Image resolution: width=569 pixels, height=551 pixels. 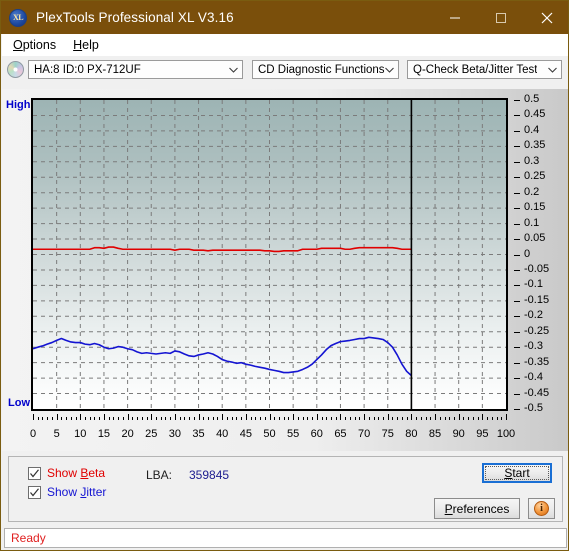 What do you see at coordinates (127, 434) in the screenshot?
I see `x-tick-label: 20` at bounding box center [127, 434].